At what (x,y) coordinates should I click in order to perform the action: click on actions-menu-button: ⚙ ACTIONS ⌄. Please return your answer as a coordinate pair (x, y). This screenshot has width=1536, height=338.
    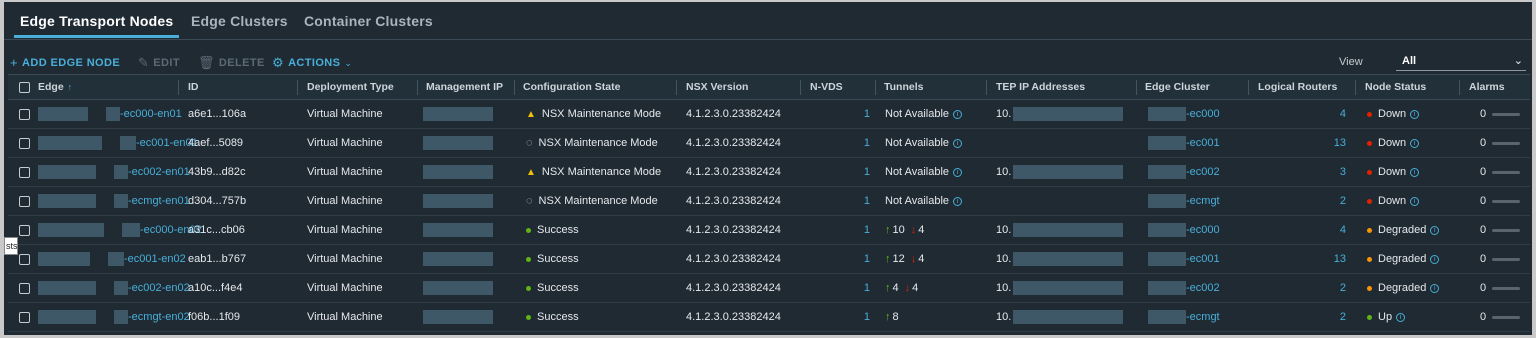
    Looking at the image, I should click on (312, 63).